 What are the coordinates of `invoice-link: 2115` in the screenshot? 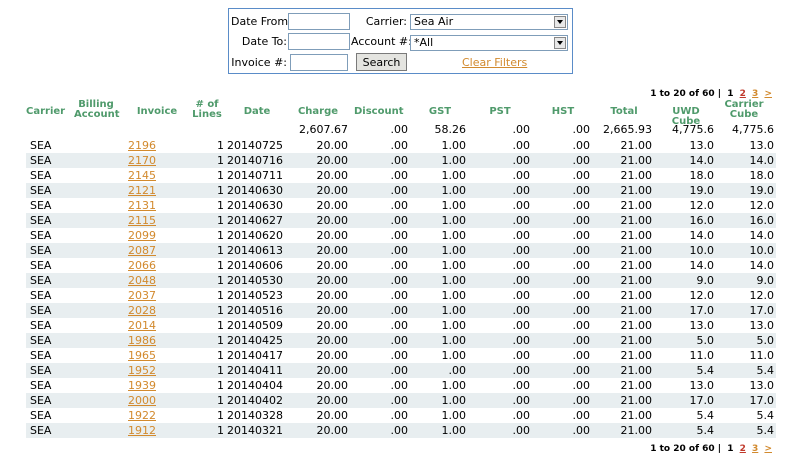 It's located at (142, 220).